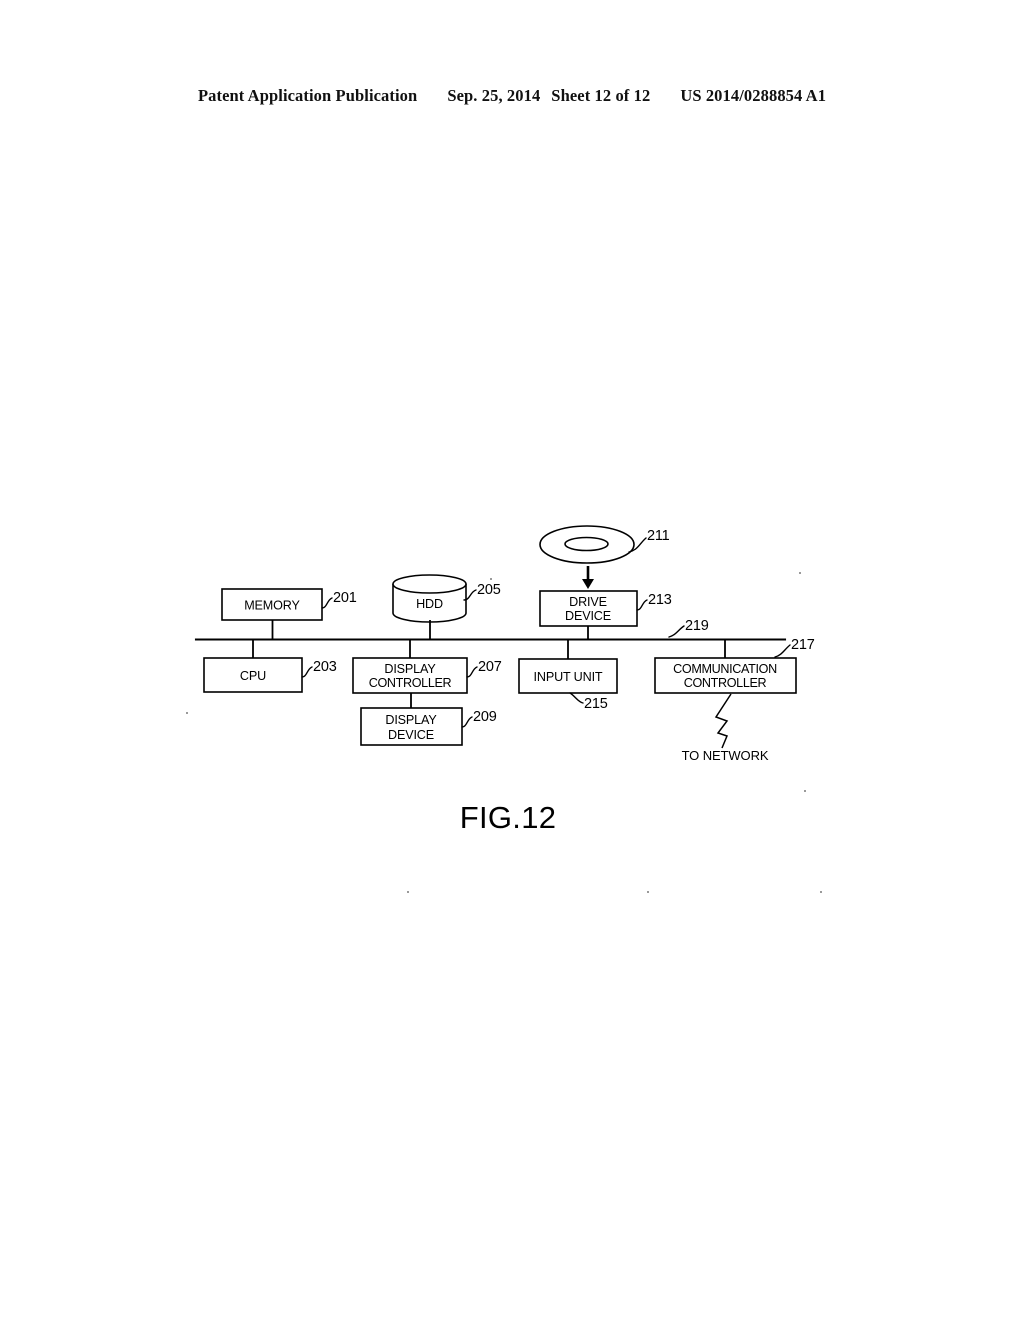  I want to click on cpu-block: CPU, so click(253, 675).